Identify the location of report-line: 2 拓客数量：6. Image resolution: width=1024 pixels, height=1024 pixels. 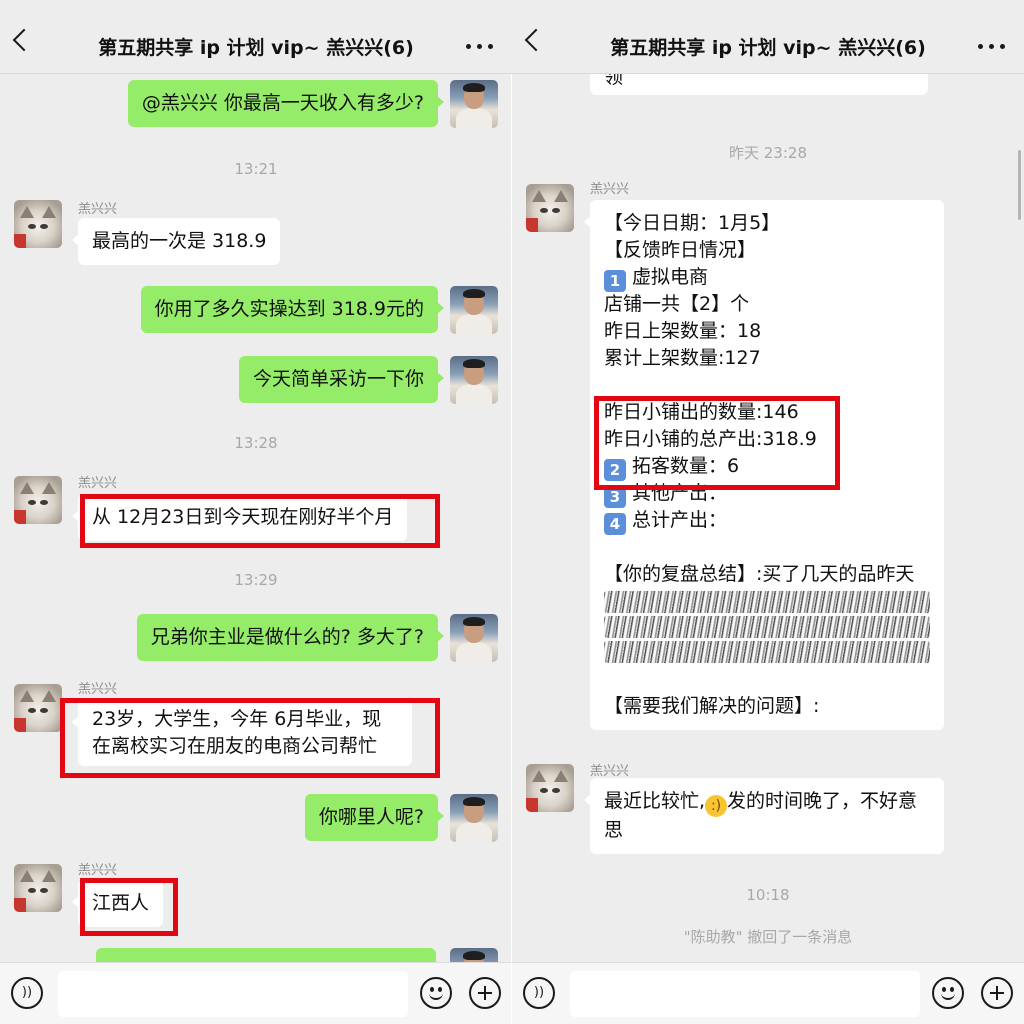
(767, 467).